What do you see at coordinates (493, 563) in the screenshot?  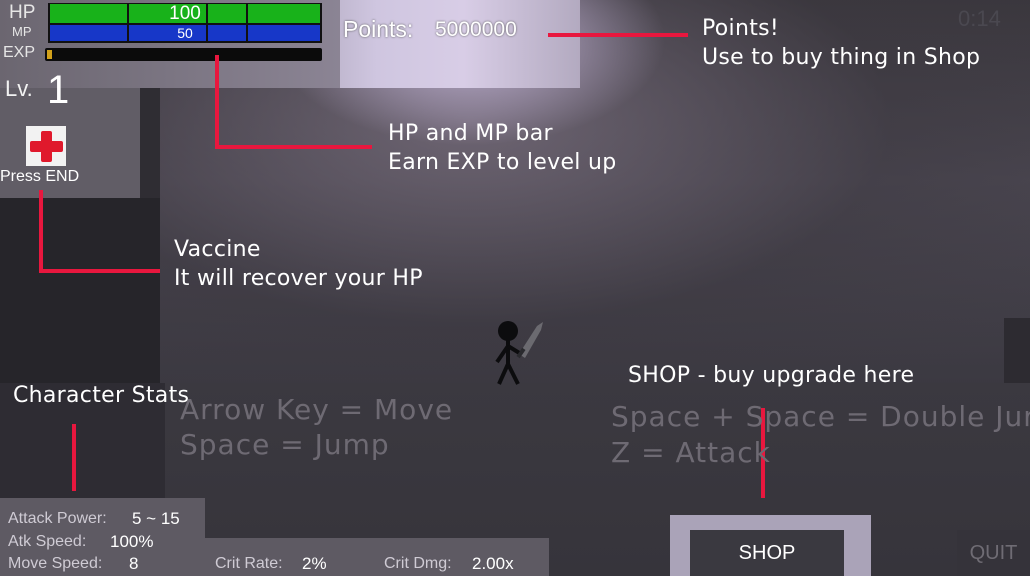 I see `stat-crit-dmg-value: 2.00x` at bounding box center [493, 563].